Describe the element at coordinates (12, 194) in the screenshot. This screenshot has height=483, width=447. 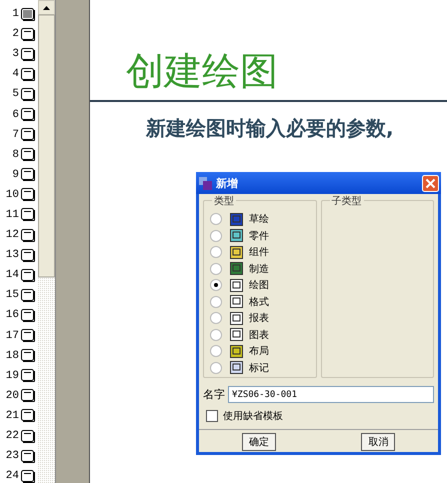
I see `slide-number: 10` at that location.